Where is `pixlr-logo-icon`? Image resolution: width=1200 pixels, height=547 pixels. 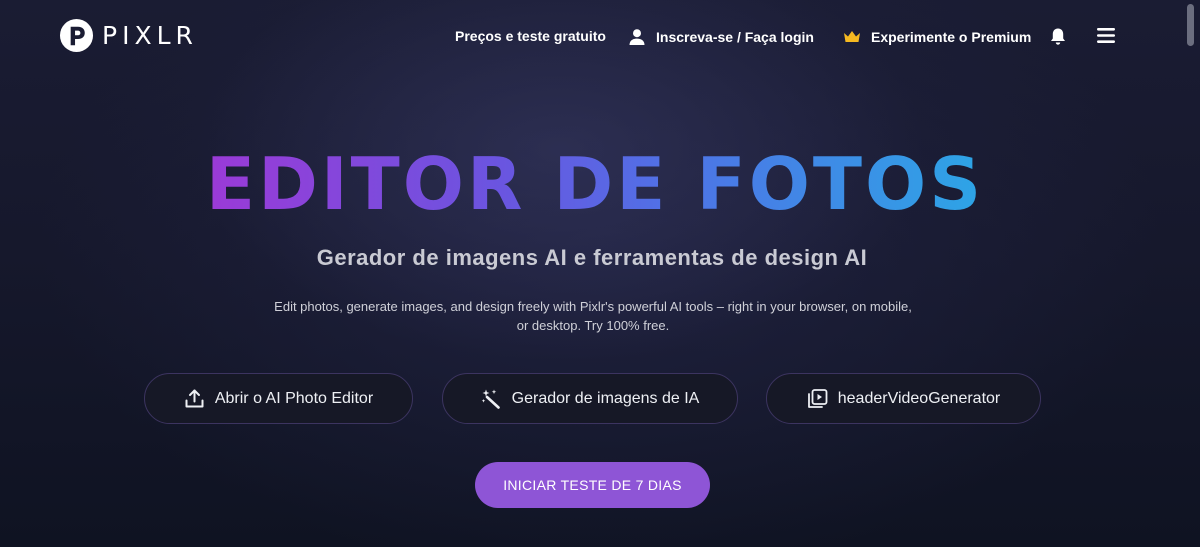 pixlr-logo-icon is located at coordinates (76, 35).